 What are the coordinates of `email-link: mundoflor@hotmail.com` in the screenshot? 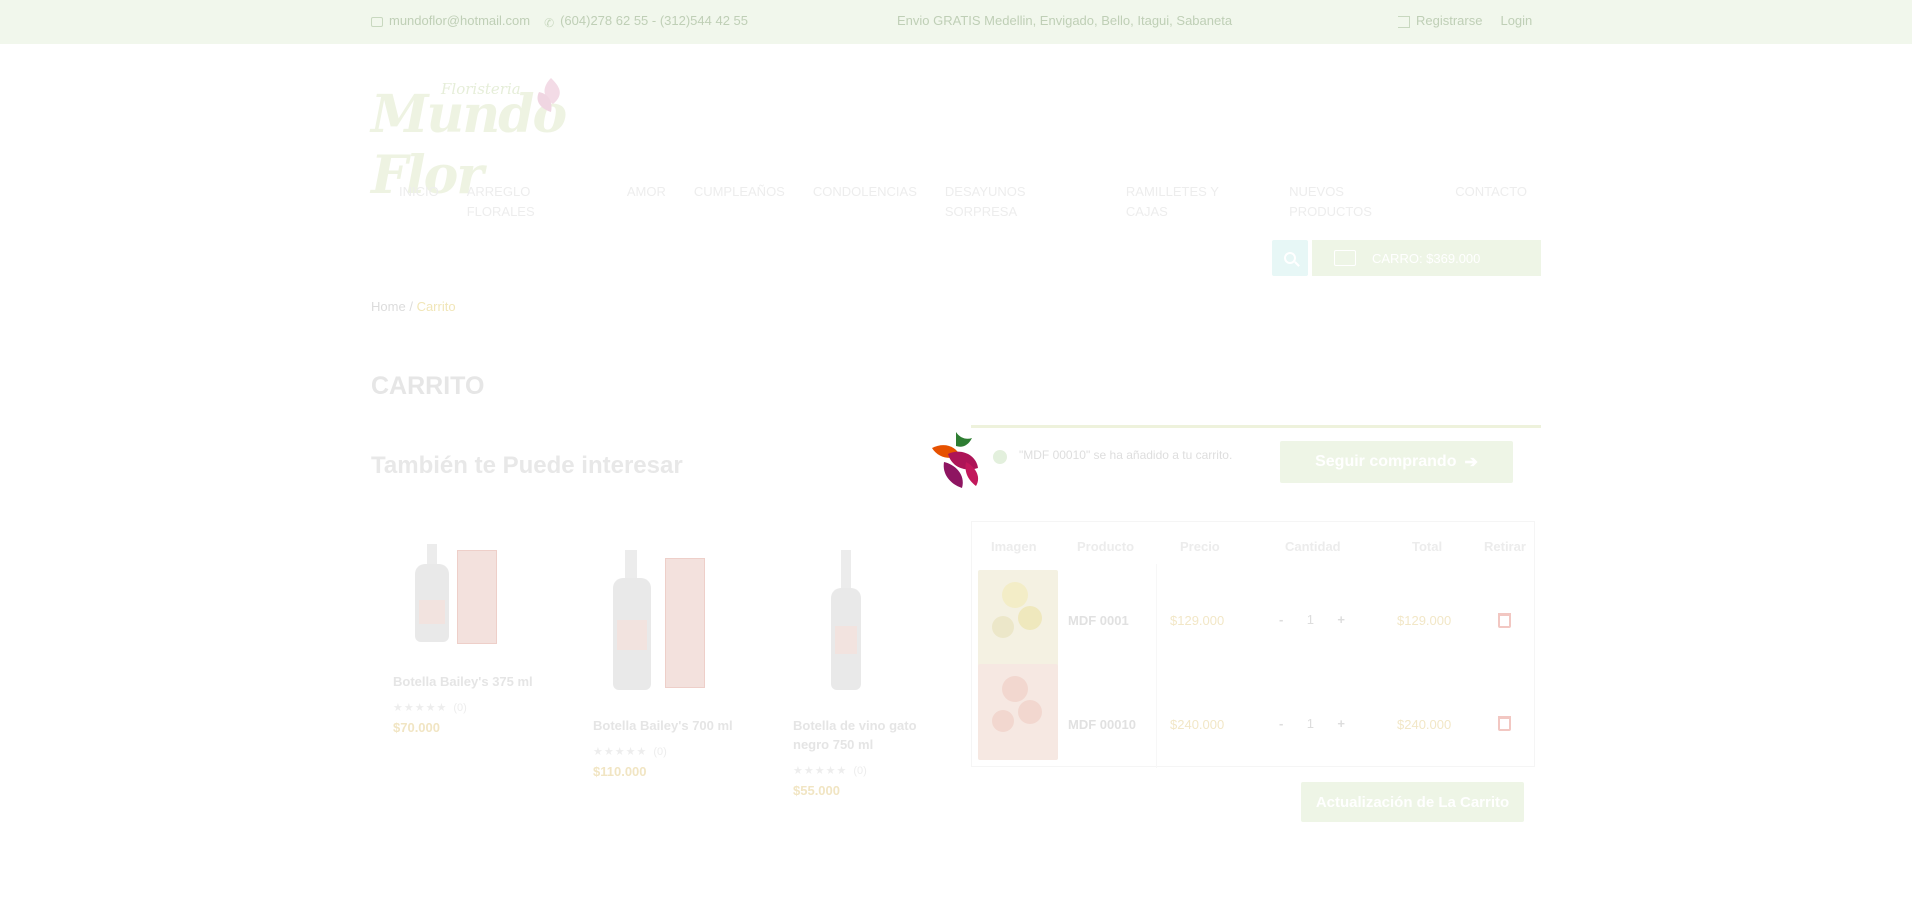 It's located at (450, 20).